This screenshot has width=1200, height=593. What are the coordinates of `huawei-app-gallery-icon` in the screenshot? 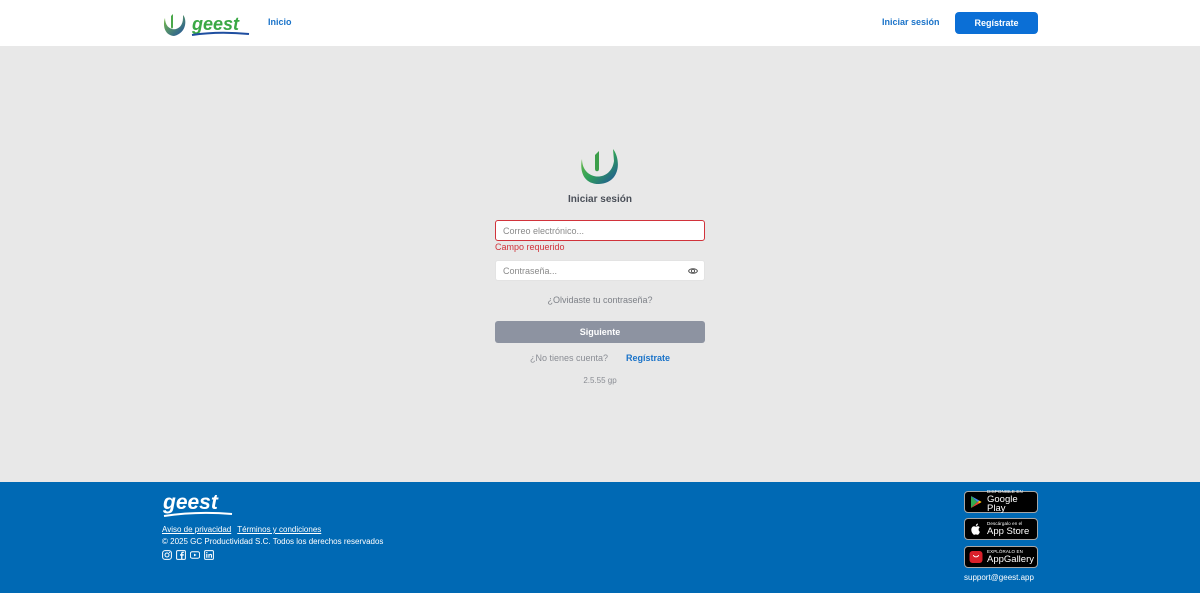 It's located at (976, 557).